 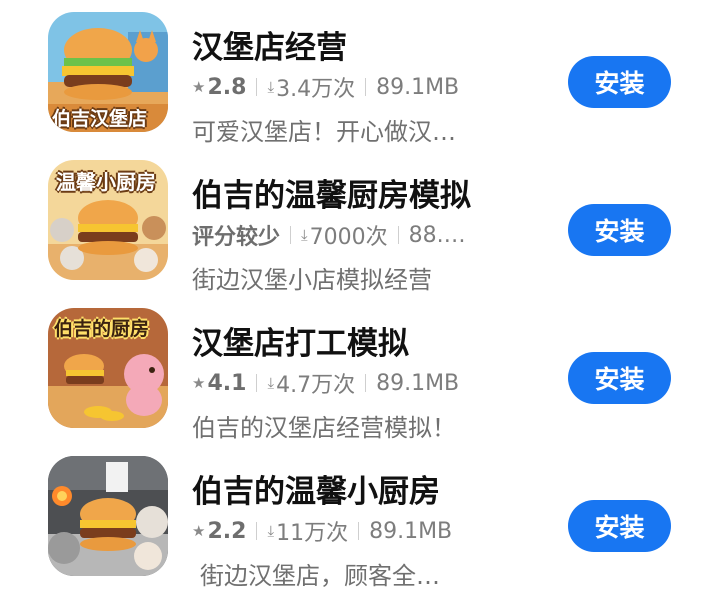 What do you see at coordinates (316, 385) in the screenshot?
I see `app-downloads: 4.7万次` at bounding box center [316, 385].